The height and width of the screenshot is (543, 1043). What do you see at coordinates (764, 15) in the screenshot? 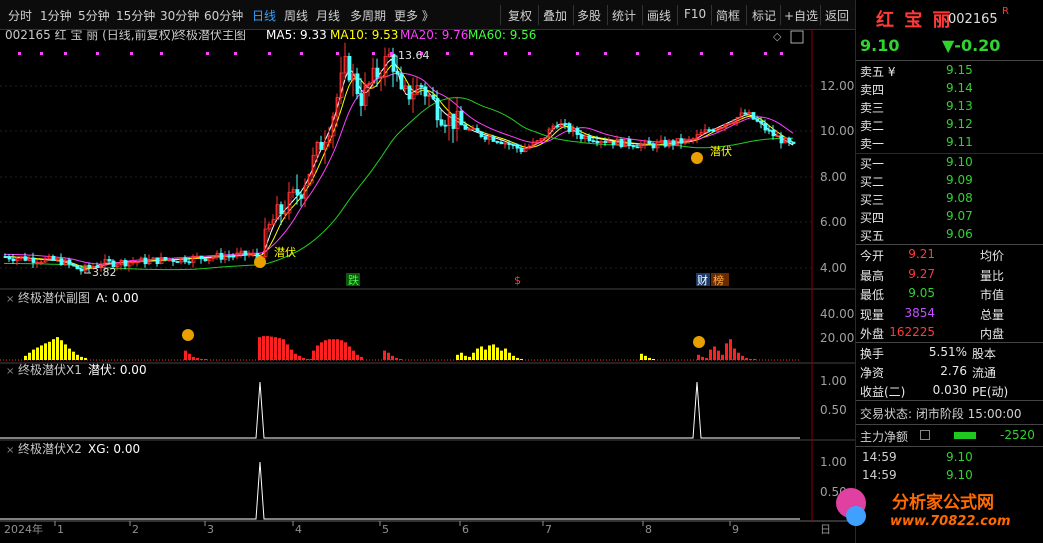
I see `tool-mark-button: 标记` at bounding box center [764, 15].